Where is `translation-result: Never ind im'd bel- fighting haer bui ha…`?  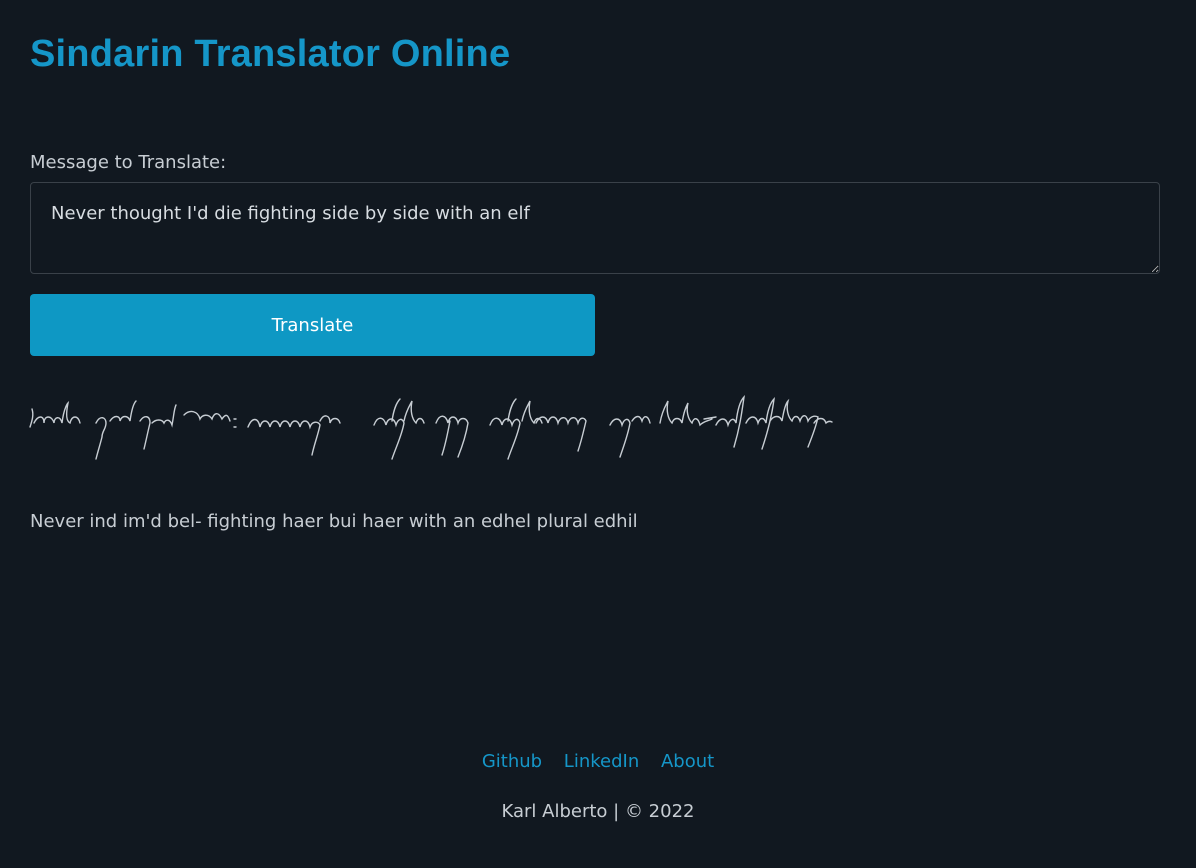
translation-result: Never ind im'd bel- fighting haer bui ha… is located at coordinates (334, 521).